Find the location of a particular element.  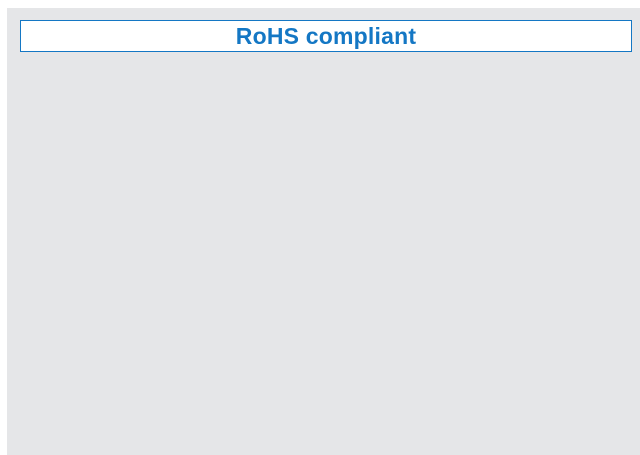

banner-title: RoHS compliant is located at coordinates (326, 36).